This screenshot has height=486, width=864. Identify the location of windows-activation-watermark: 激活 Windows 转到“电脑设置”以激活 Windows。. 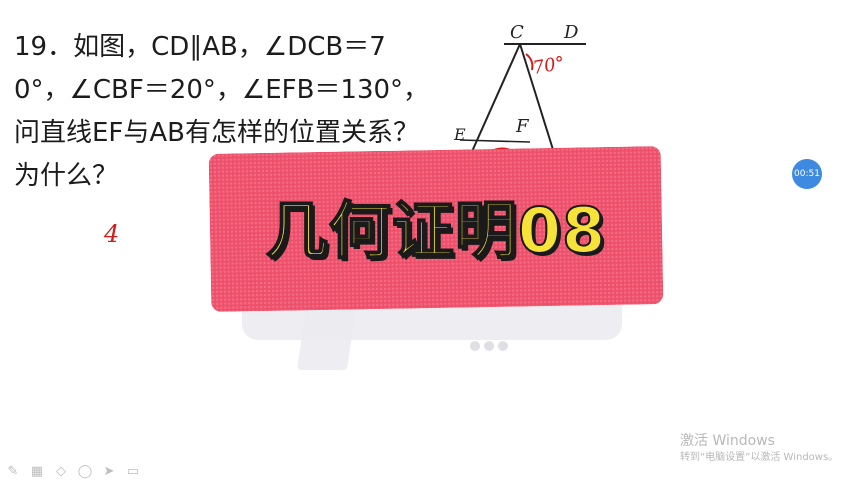
(759, 449).